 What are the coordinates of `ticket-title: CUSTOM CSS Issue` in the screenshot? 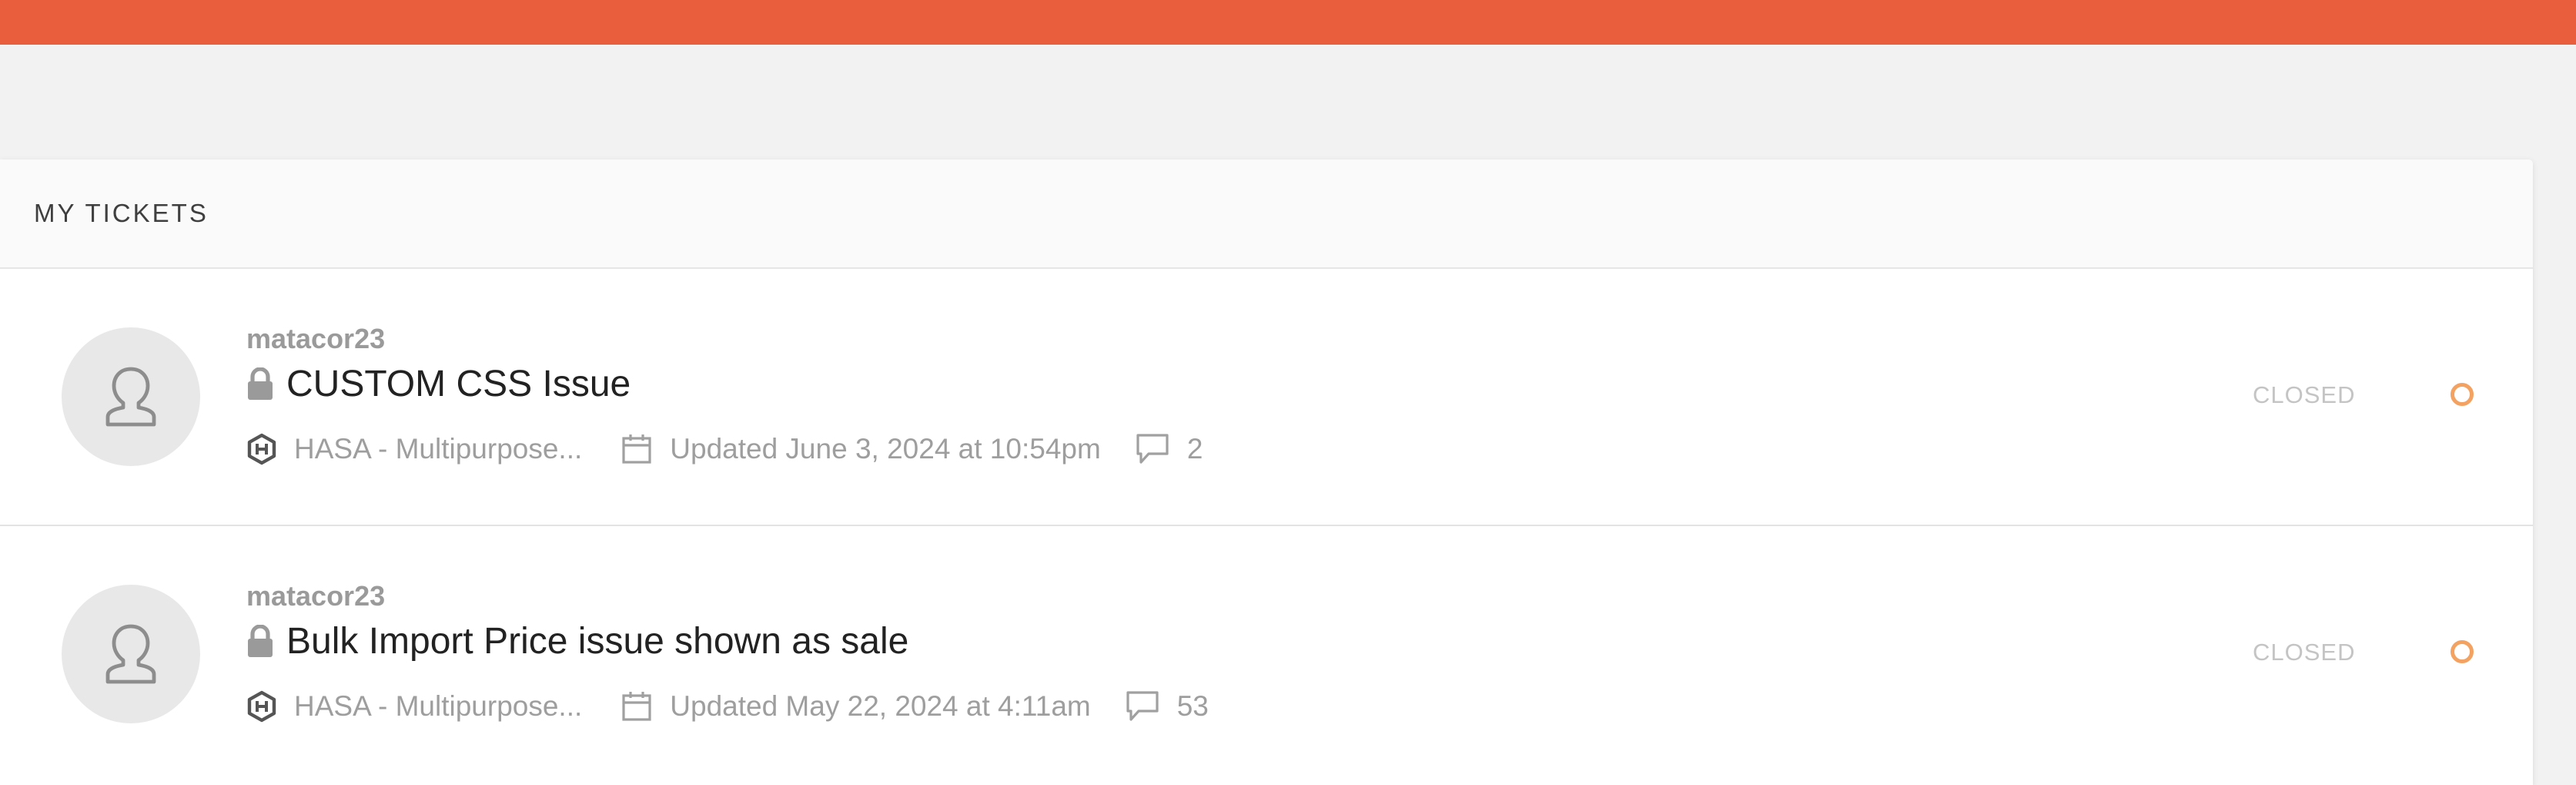 It's located at (458, 384).